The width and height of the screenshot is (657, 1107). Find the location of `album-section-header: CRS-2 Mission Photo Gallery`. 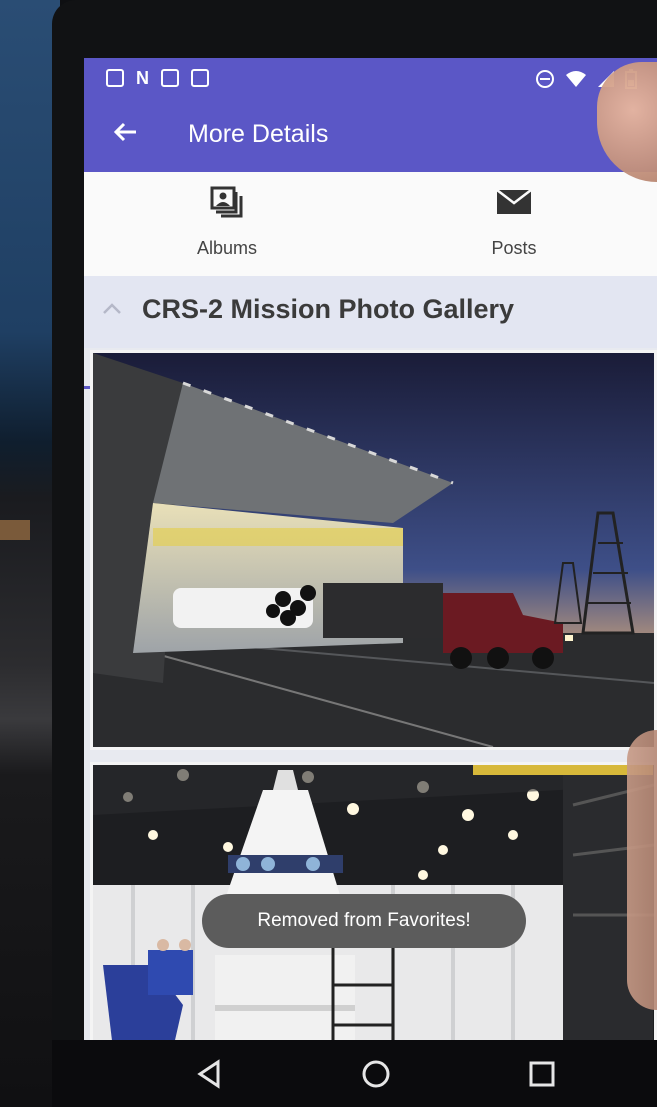

album-section-header: CRS-2 Mission Photo Gallery is located at coordinates (370, 312).